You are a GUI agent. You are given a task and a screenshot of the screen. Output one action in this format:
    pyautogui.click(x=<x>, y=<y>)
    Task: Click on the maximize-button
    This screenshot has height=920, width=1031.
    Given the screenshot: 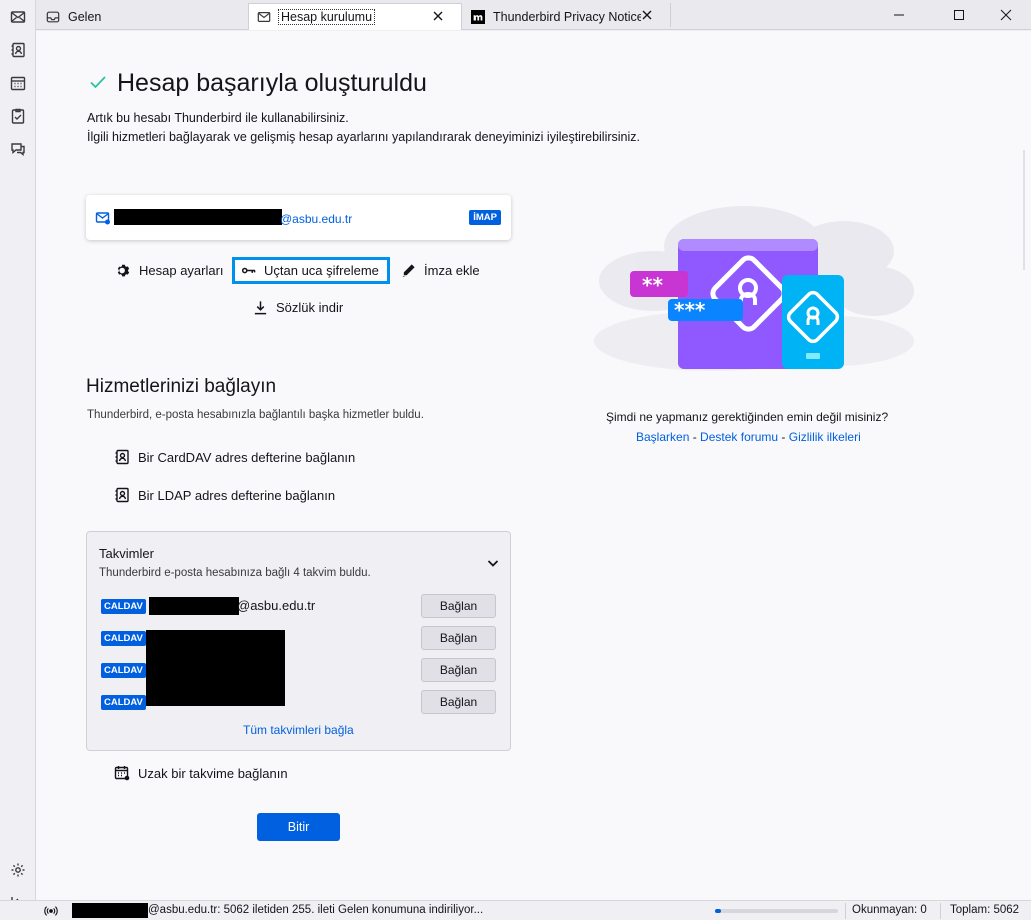 What is the action you would take?
    pyautogui.click(x=959, y=15)
    